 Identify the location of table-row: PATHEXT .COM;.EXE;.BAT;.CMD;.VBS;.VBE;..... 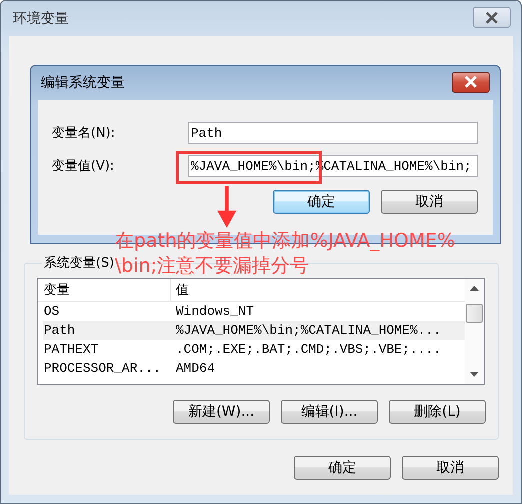
(254, 349).